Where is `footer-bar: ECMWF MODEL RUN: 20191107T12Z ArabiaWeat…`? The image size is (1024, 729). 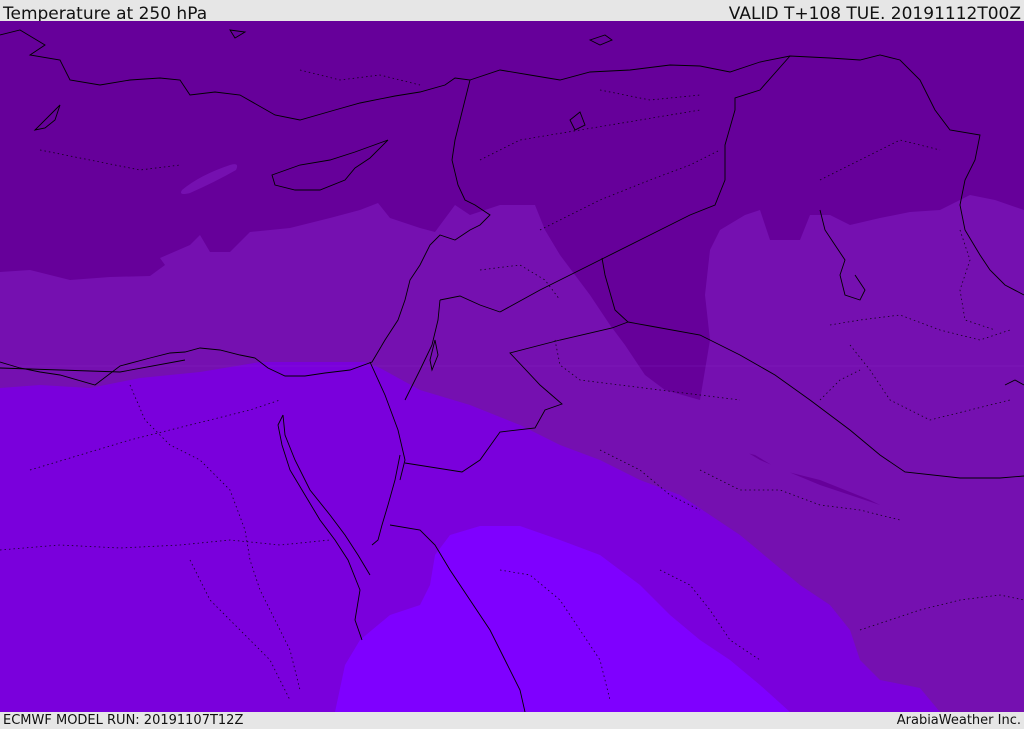 footer-bar: ECMWF MODEL RUN: 20191107T12Z ArabiaWeat… is located at coordinates (512, 720).